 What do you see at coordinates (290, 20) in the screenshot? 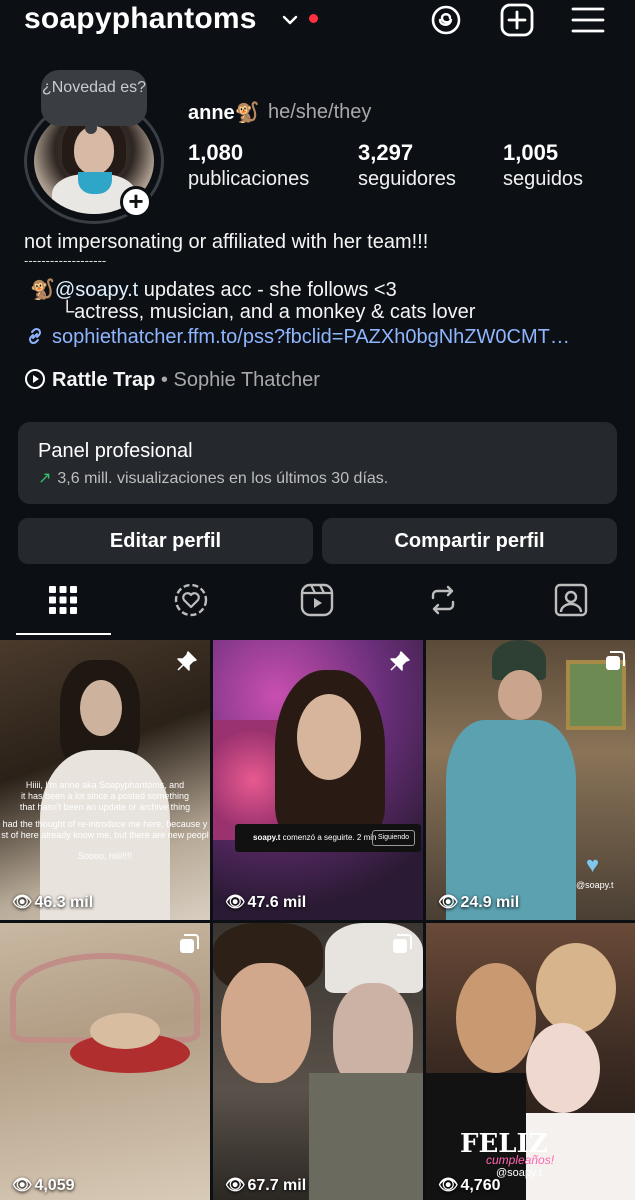
I see `chevron-down-icon` at bounding box center [290, 20].